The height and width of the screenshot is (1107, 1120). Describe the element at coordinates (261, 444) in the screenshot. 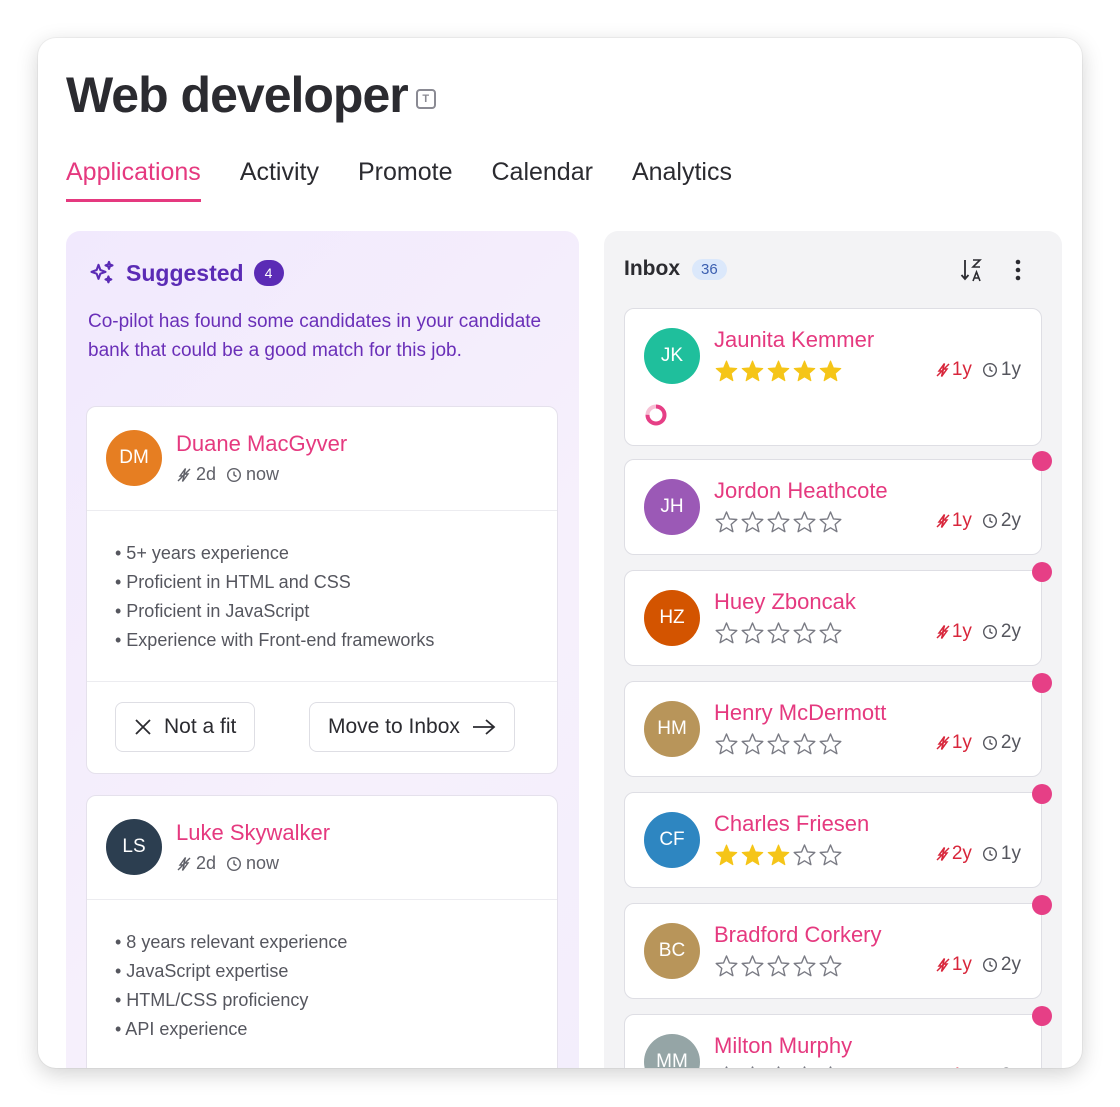

I see `candidate-name: Duane MacGyver` at that location.